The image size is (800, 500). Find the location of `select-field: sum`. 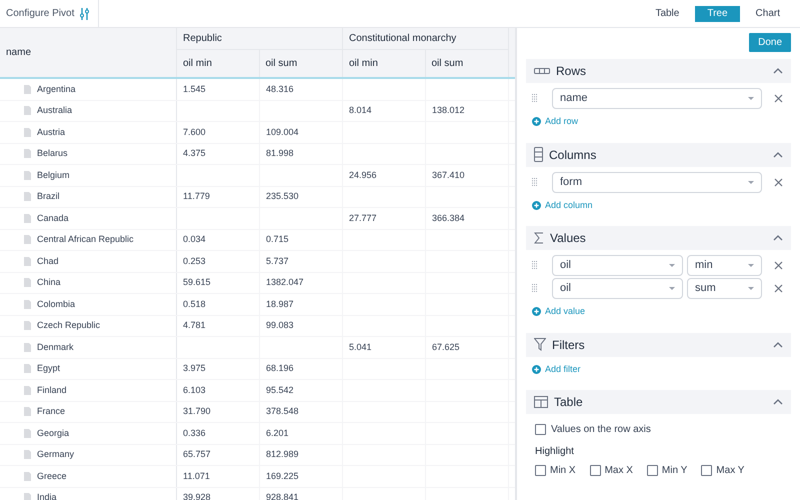

select-field: sum is located at coordinates (724, 288).